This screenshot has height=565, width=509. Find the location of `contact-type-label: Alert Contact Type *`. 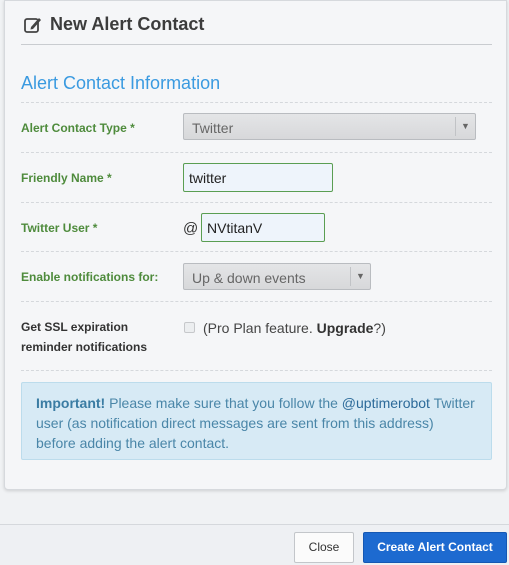

contact-type-label: Alert Contact Type * is located at coordinates (78, 128).